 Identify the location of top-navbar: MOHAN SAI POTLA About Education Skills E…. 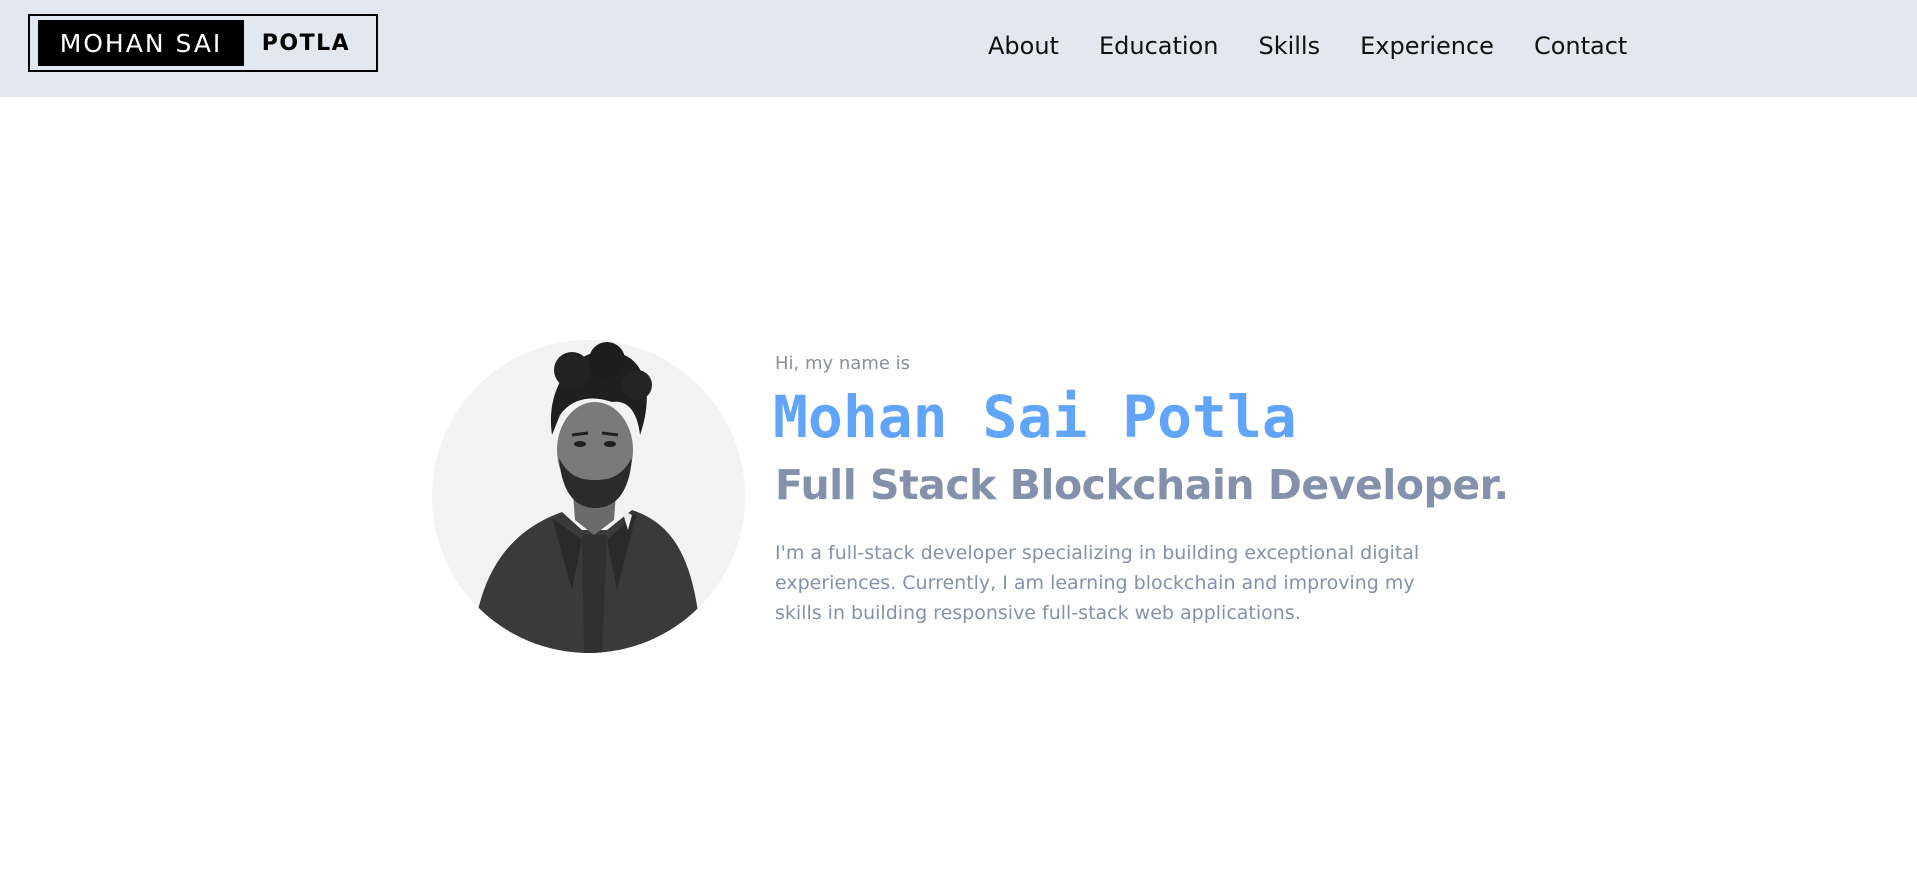
(958, 48).